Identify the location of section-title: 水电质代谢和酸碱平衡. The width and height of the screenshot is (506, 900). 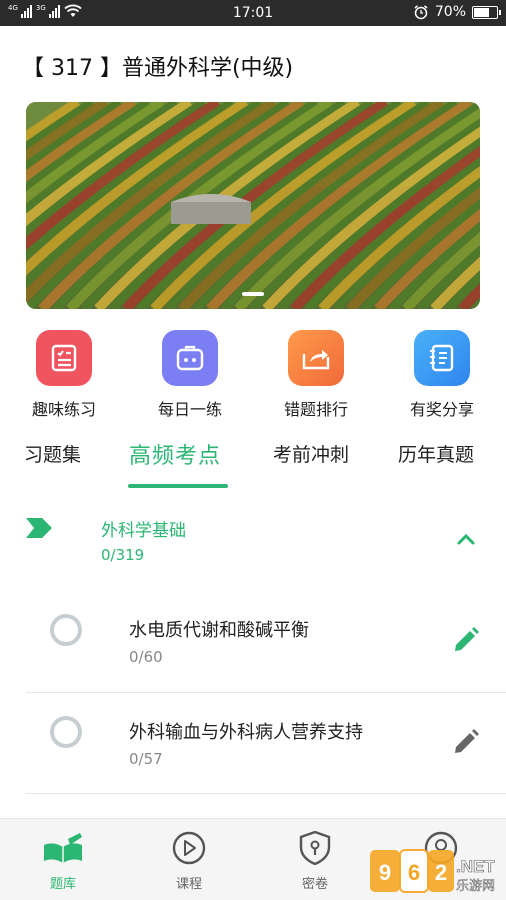
(219, 630).